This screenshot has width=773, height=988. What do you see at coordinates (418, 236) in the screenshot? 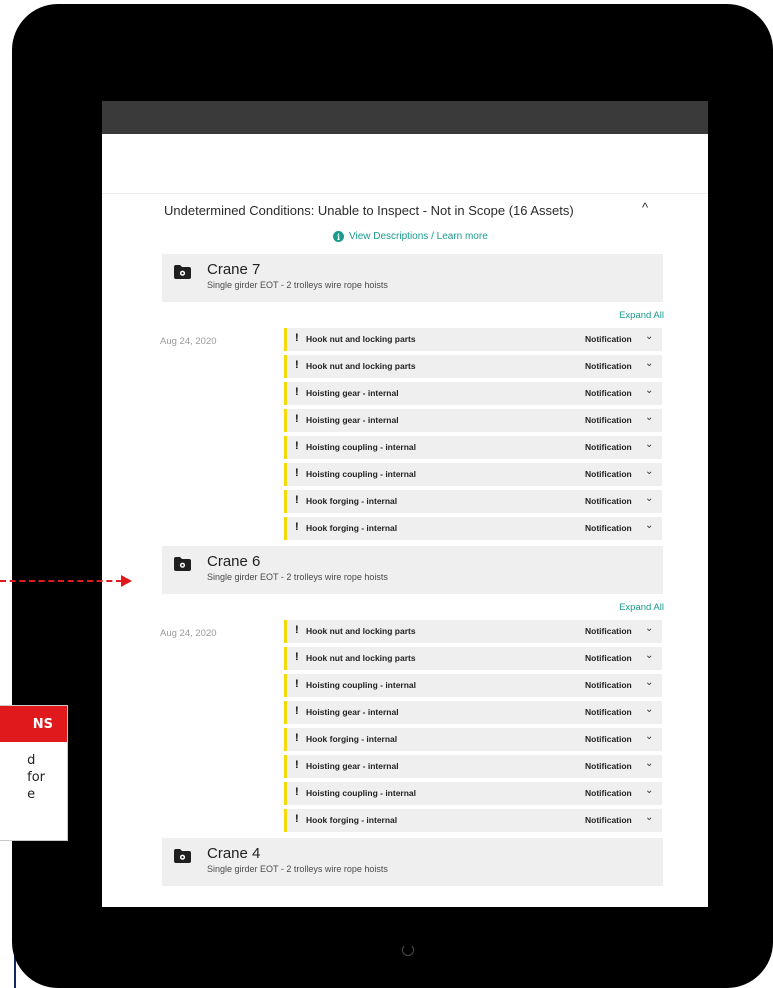
I see `learn-more-label: View Descriptions / Learn more` at bounding box center [418, 236].